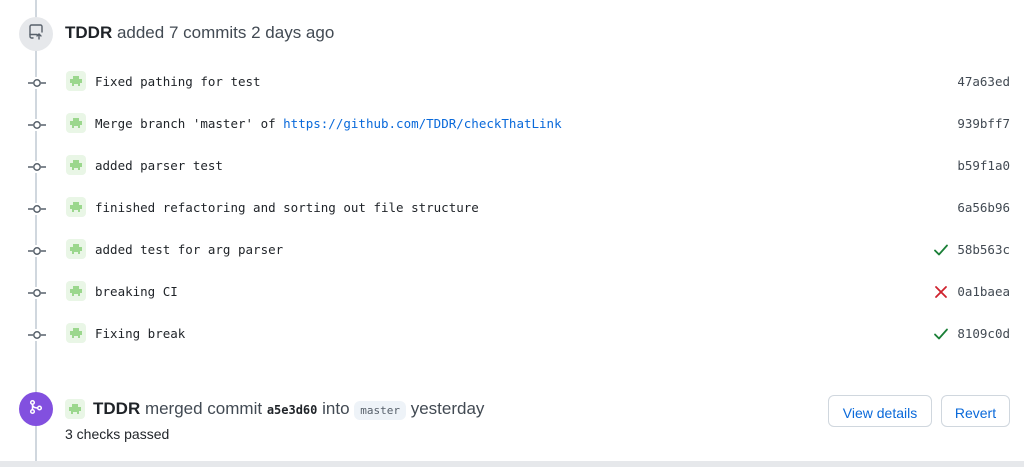 This screenshot has height=467, width=1024. What do you see at coordinates (512, 251) in the screenshot?
I see `commit-row: added test for arg parser 58b563c` at bounding box center [512, 251].